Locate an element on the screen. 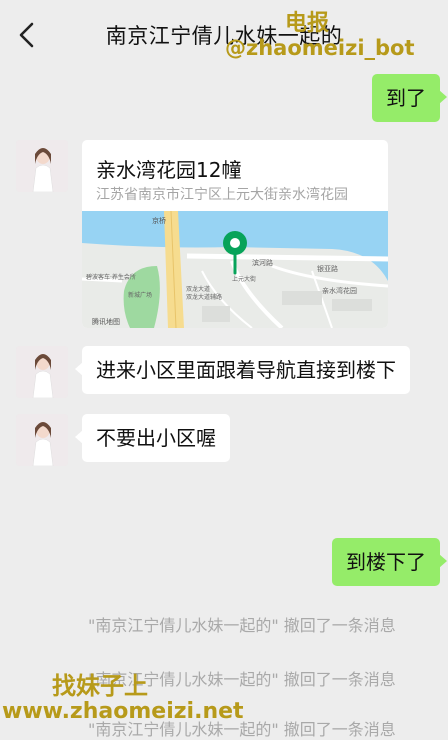 This screenshot has height=740, width=448. message-bubble-outgoing: 到了 is located at coordinates (409, 98).